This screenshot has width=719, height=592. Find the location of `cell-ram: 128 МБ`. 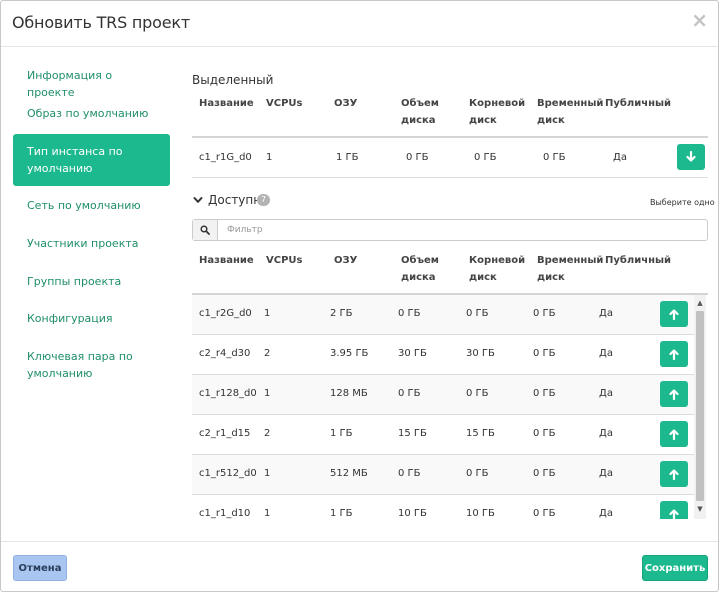

cell-ram: 128 МБ is located at coordinates (349, 393).